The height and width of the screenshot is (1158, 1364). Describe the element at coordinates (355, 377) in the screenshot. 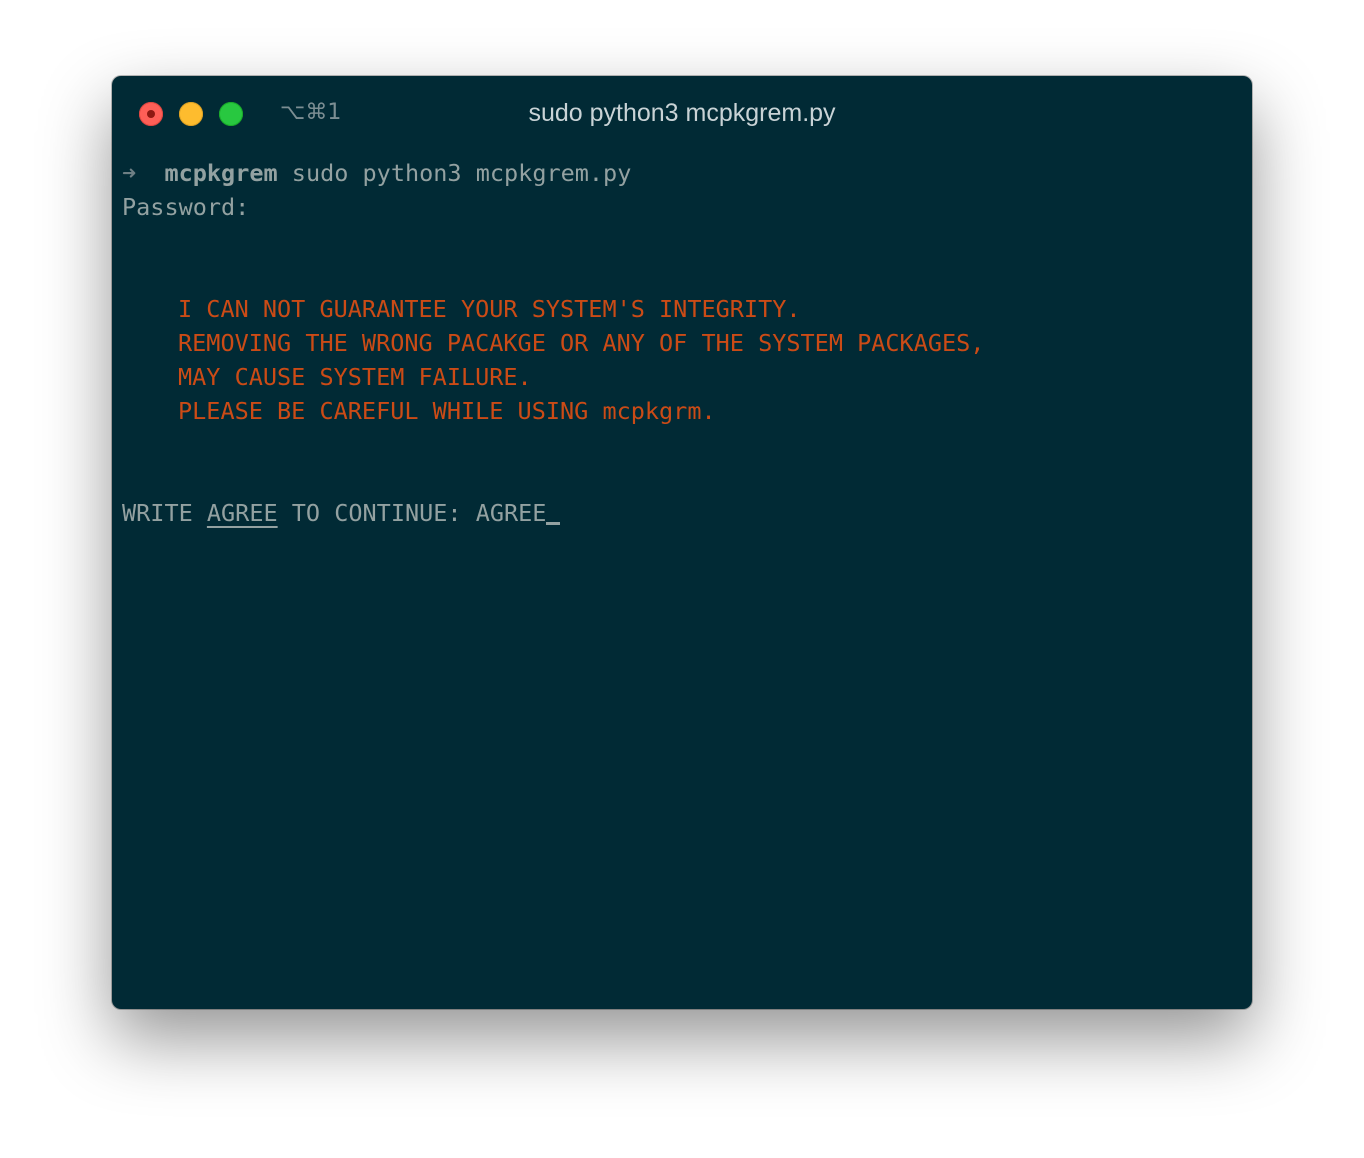

I see `warning-line: MAY CAUSE SYSTEM FAILURE.` at that location.